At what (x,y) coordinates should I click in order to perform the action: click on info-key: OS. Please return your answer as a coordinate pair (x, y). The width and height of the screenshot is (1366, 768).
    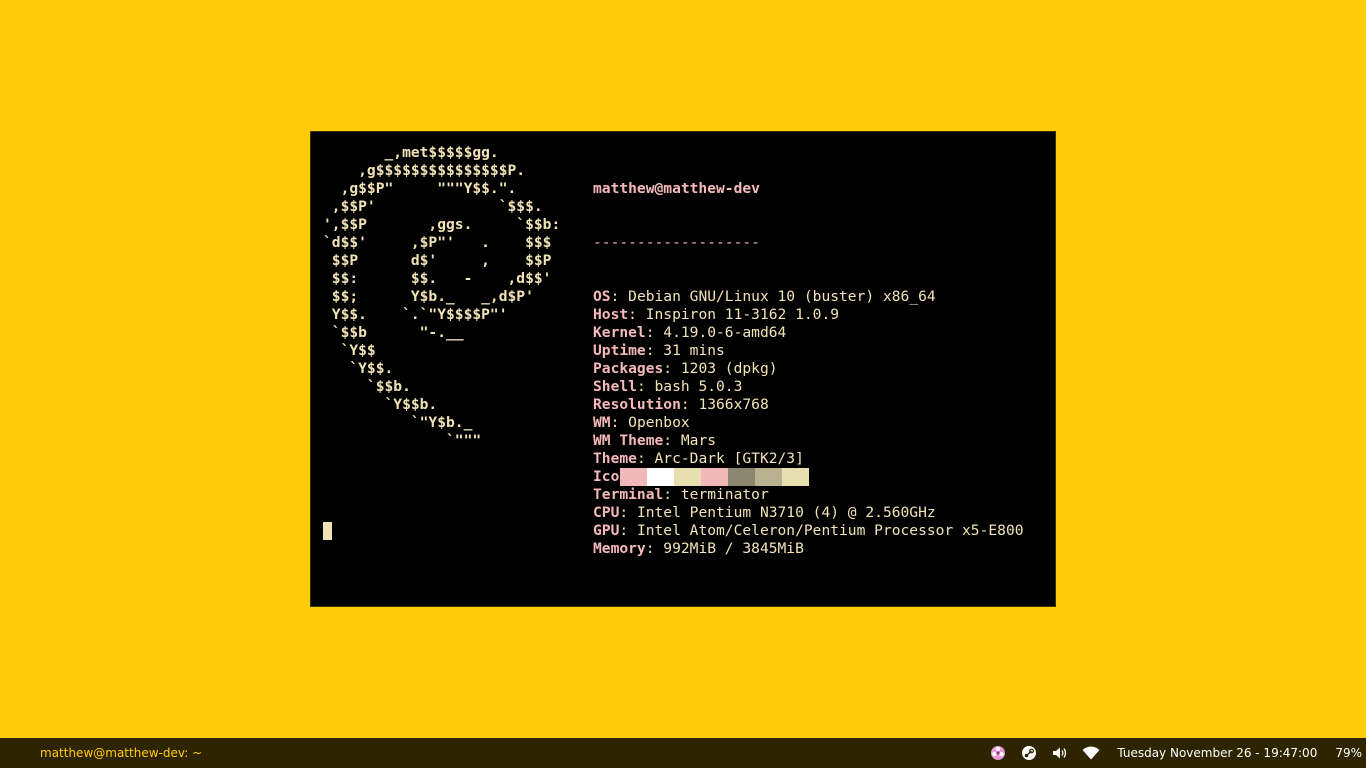
    Looking at the image, I should click on (602, 296).